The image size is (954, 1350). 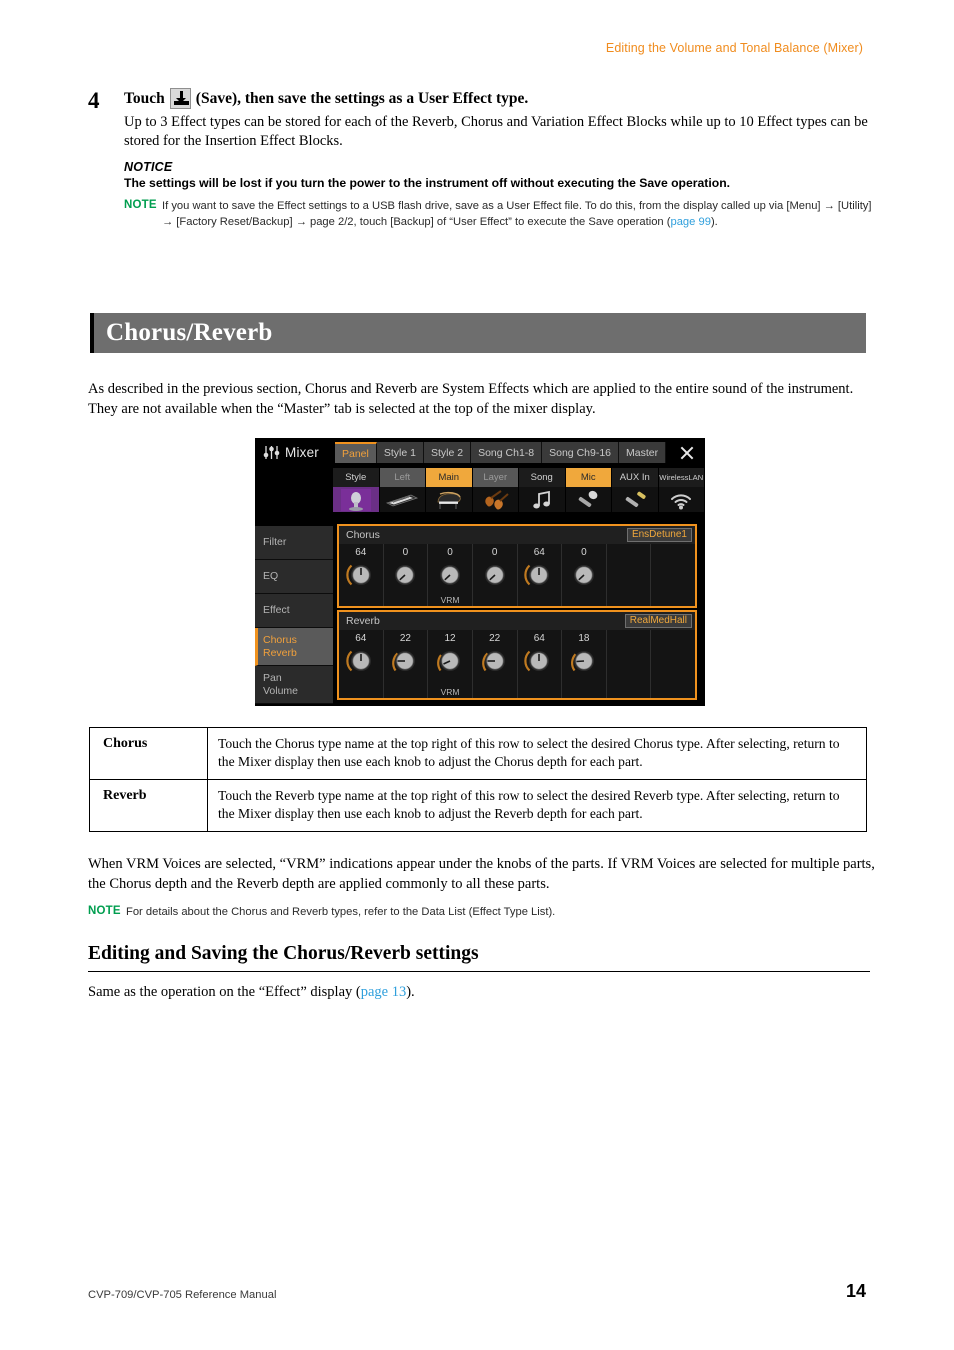 I want to click on reverb-knob-cell-5: 64, so click(x=540, y=664).